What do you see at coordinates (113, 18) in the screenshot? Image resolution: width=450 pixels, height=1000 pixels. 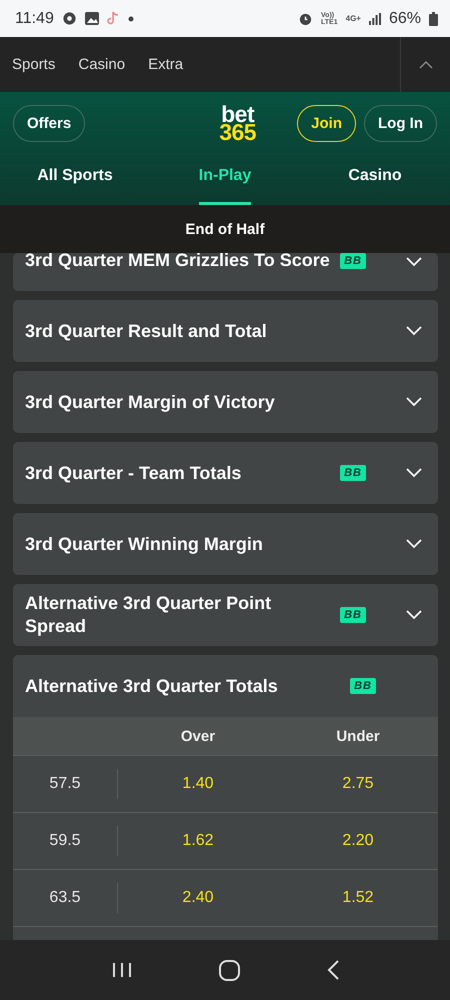 I see `music-note-icon` at bounding box center [113, 18].